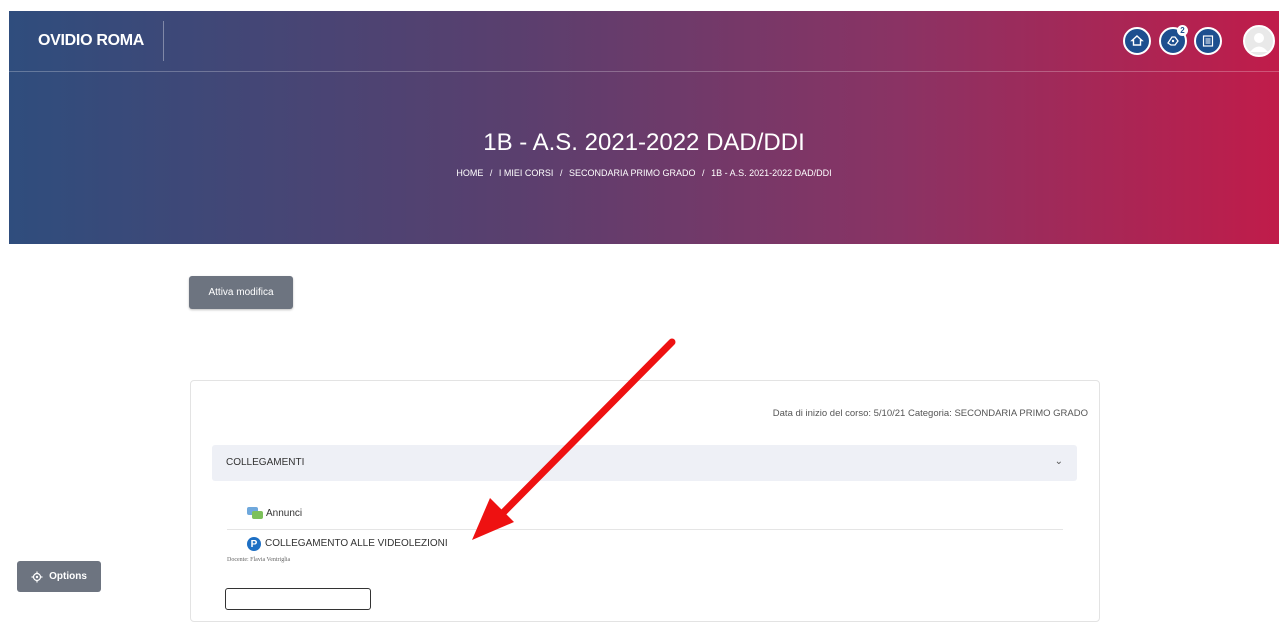 This screenshot has height=622, width=1279. What do you see at coordinates (284, 513) in the screenshot?
I see `activity-label: Annunci` at bounding box center [284, 513].